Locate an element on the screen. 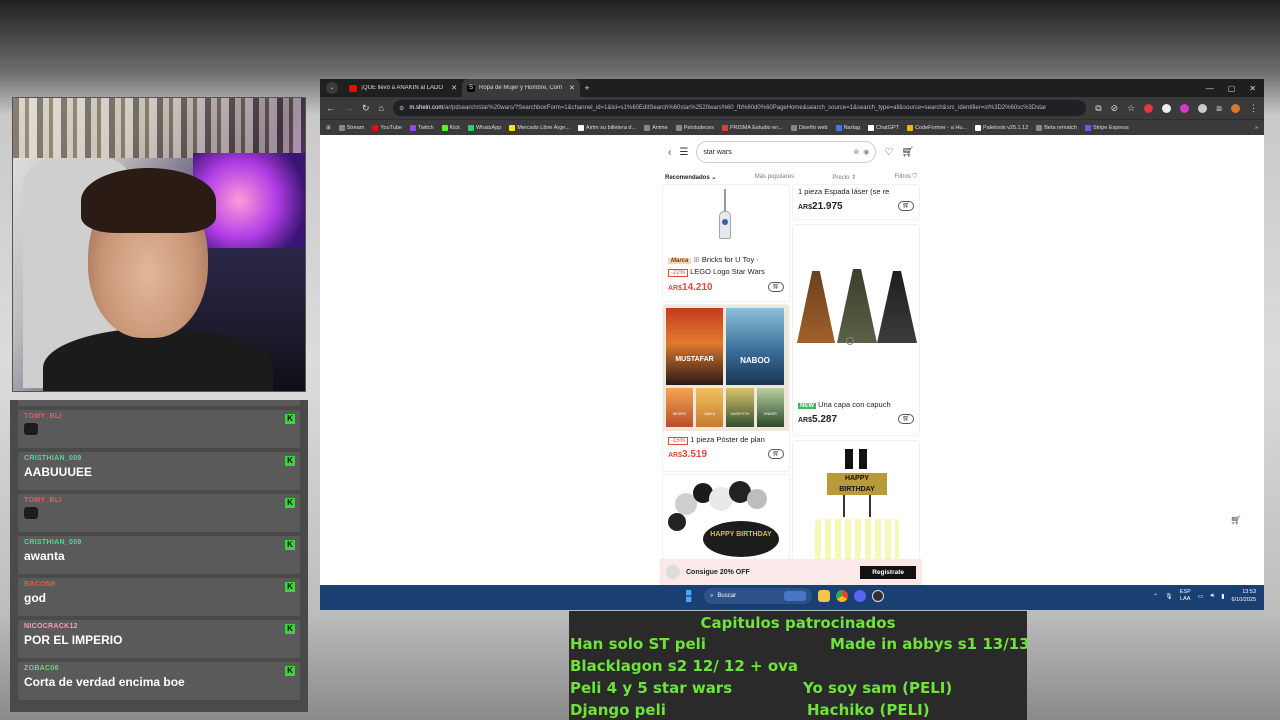 Image resolution: width=1280 pixels, height=720 pixels. extension-gray-icon is located at coordinates (1203, 108).